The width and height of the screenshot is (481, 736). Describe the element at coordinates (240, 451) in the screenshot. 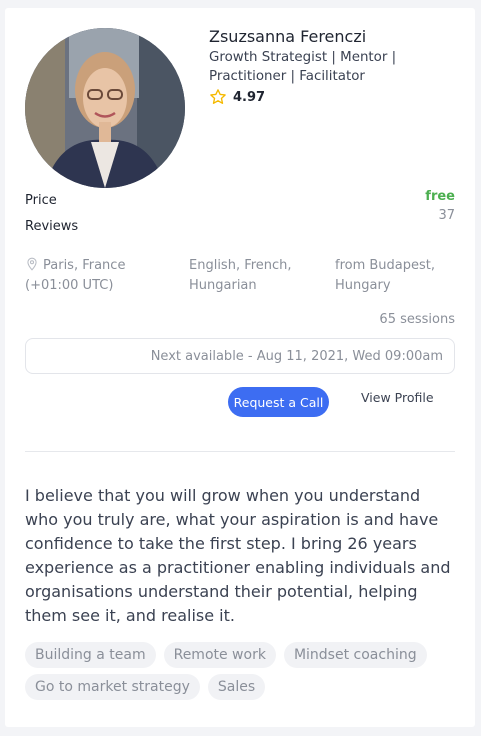

I see `divider` at that location.